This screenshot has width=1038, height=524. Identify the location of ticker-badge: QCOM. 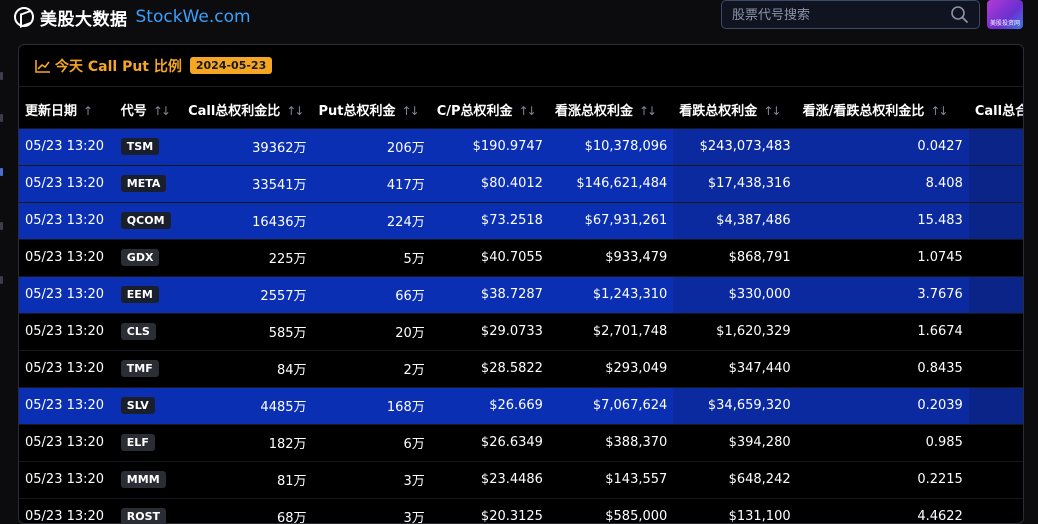
(145, 220).